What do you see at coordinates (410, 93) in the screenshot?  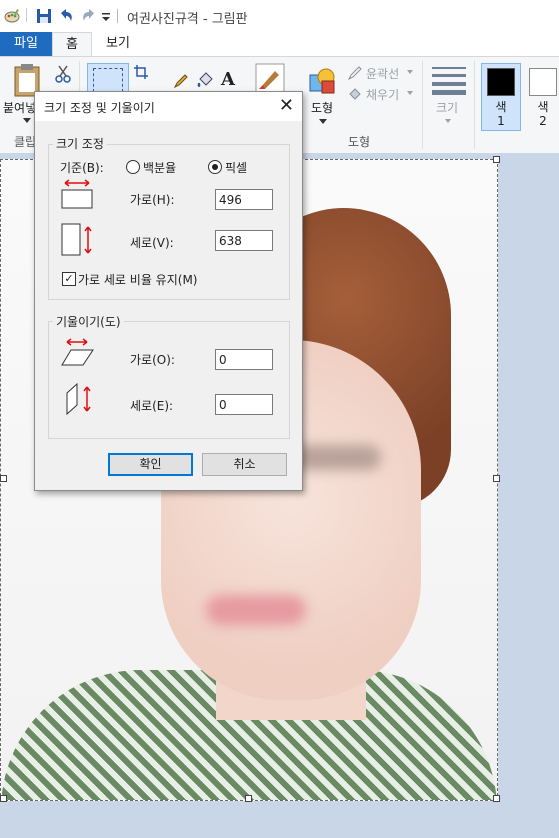 I see `fill-dropdown-icon` at bounding box center [410, 93].